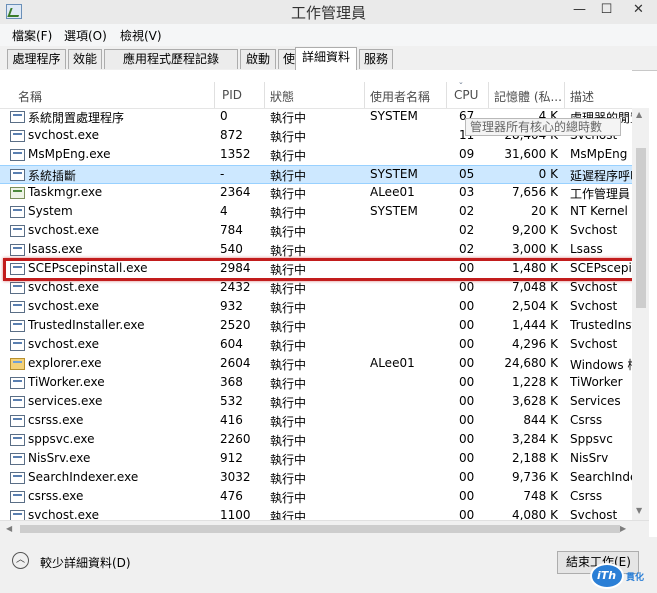  What do you see at coordinates (328, 13) in the screenshot?
I see `window-title: 工作管理員` at bounding box center [328, 13].